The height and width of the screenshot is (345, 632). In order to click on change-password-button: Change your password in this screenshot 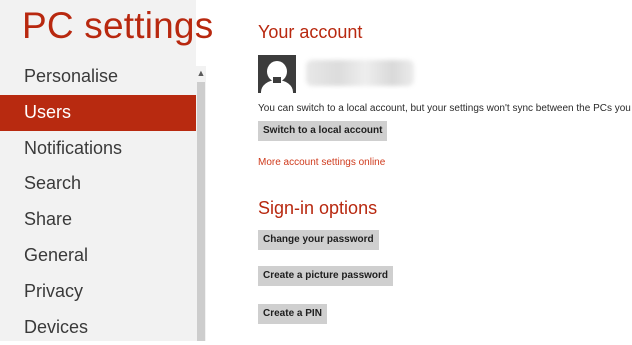, I will do `click(318, 240)`.